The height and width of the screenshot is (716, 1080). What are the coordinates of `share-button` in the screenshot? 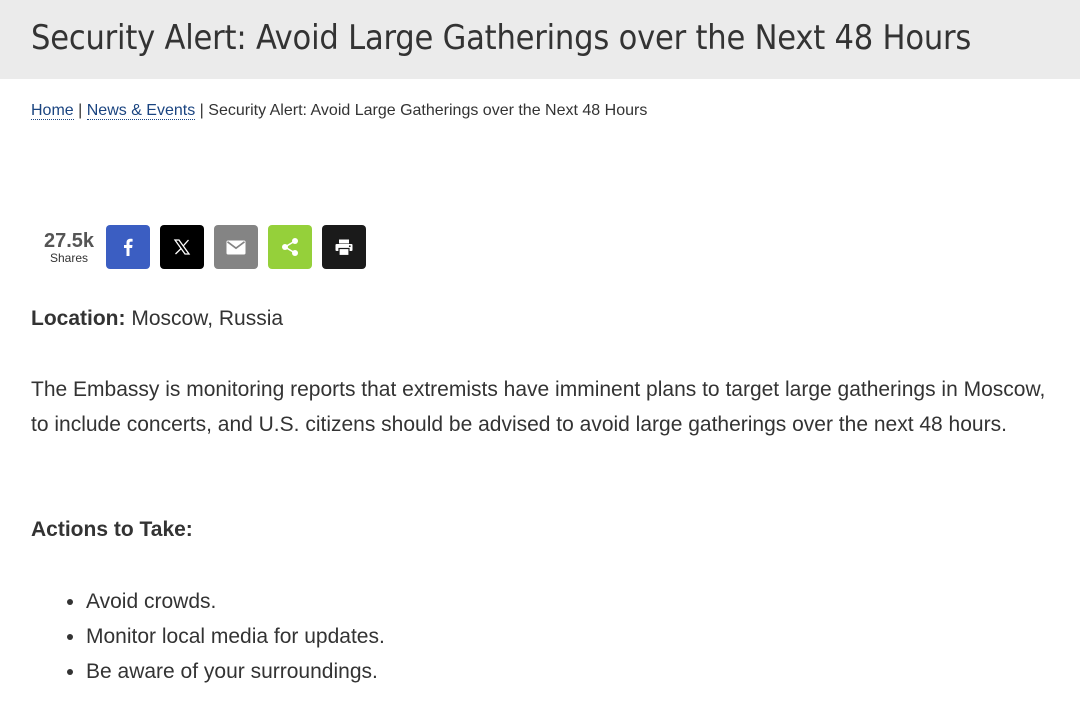 It's located at (290, 247).